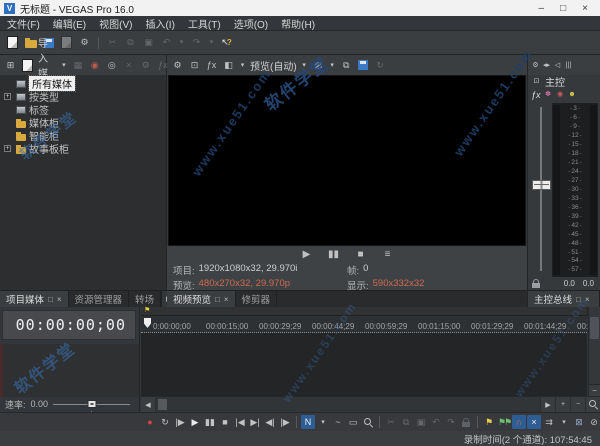 The image size is (600, 446). Describe the element at coordinates (466, 422) in the screenshot. I see `lock-button` at that location.